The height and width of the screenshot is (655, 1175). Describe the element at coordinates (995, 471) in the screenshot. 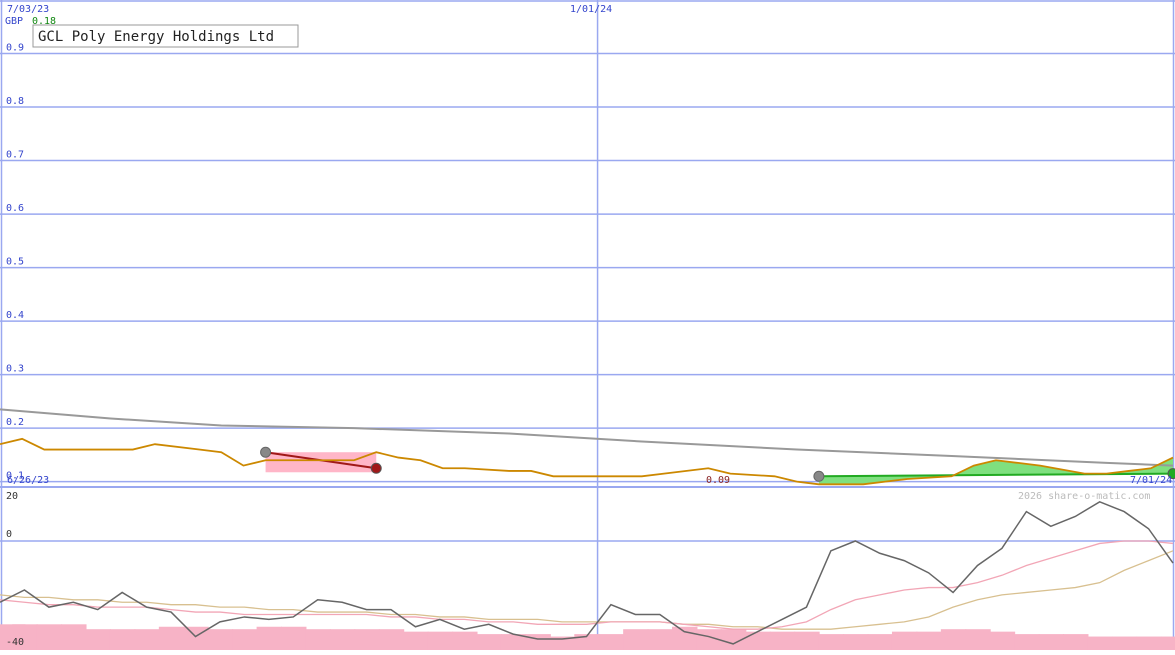

I see `buy-trade-region` at that location.